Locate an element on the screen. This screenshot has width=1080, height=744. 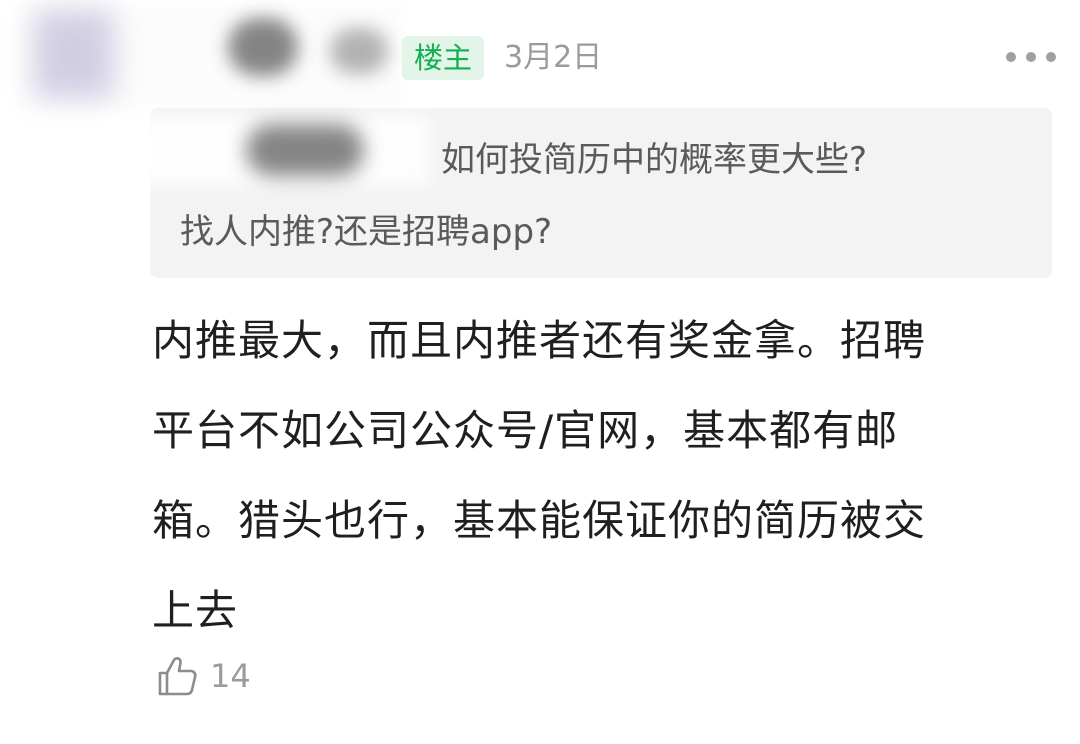
quoted-username-blurred-part is located at coordinates (305, 150).